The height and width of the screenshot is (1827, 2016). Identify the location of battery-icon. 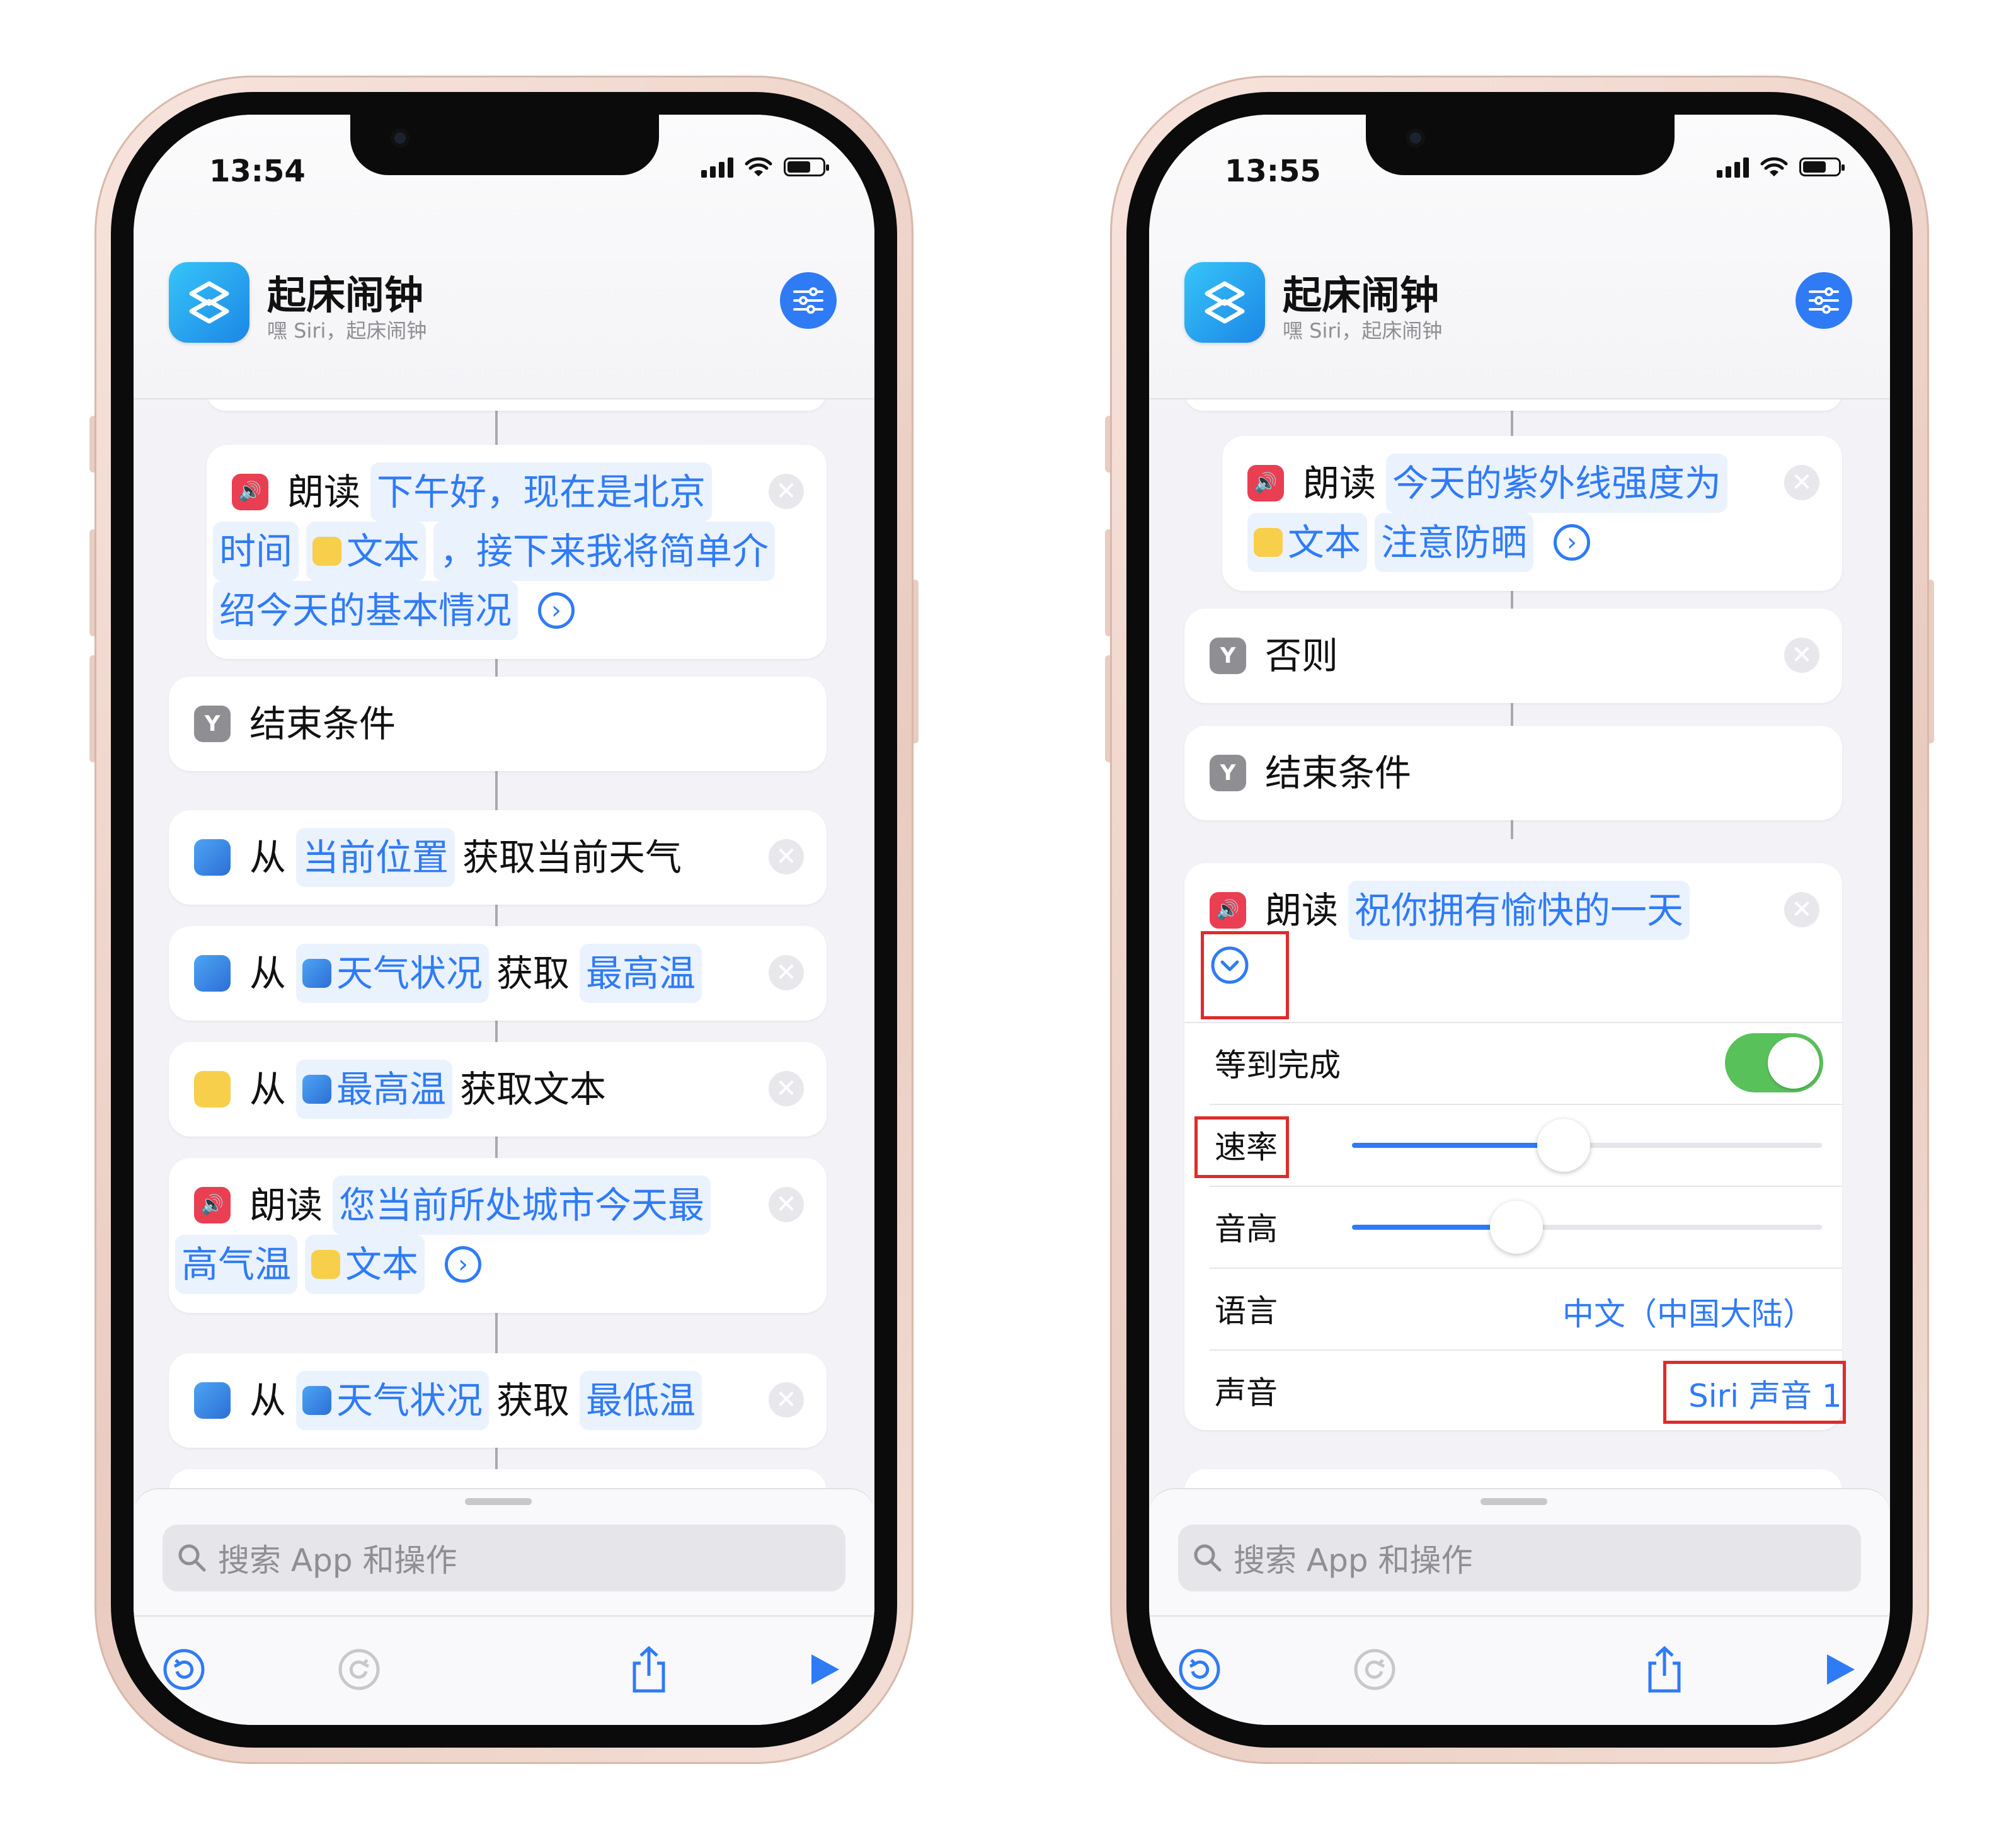
(806, 167).